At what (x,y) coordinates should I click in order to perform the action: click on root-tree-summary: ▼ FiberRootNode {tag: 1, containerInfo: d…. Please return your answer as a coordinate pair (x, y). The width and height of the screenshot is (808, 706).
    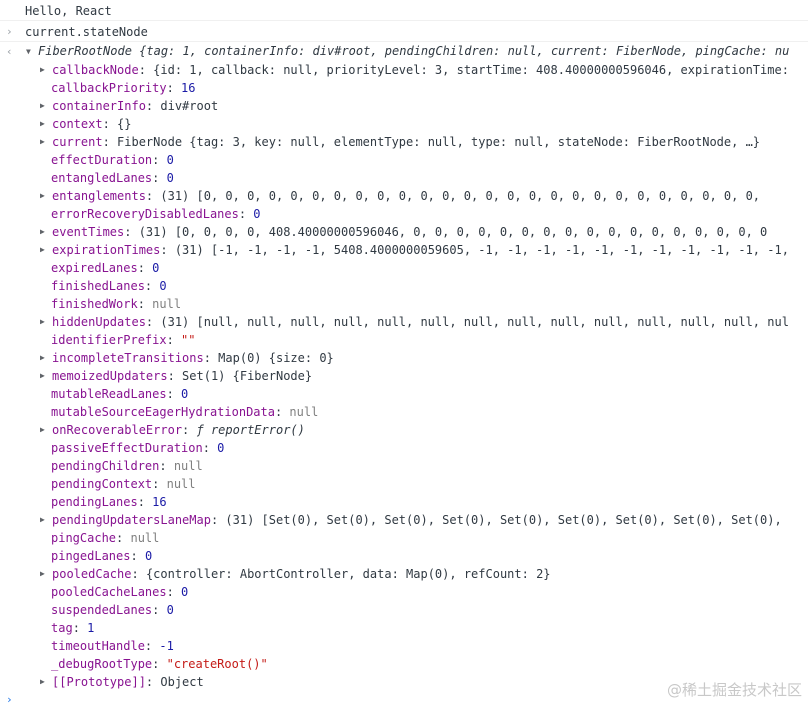
    Looking at the image, I should click on (407, 51).